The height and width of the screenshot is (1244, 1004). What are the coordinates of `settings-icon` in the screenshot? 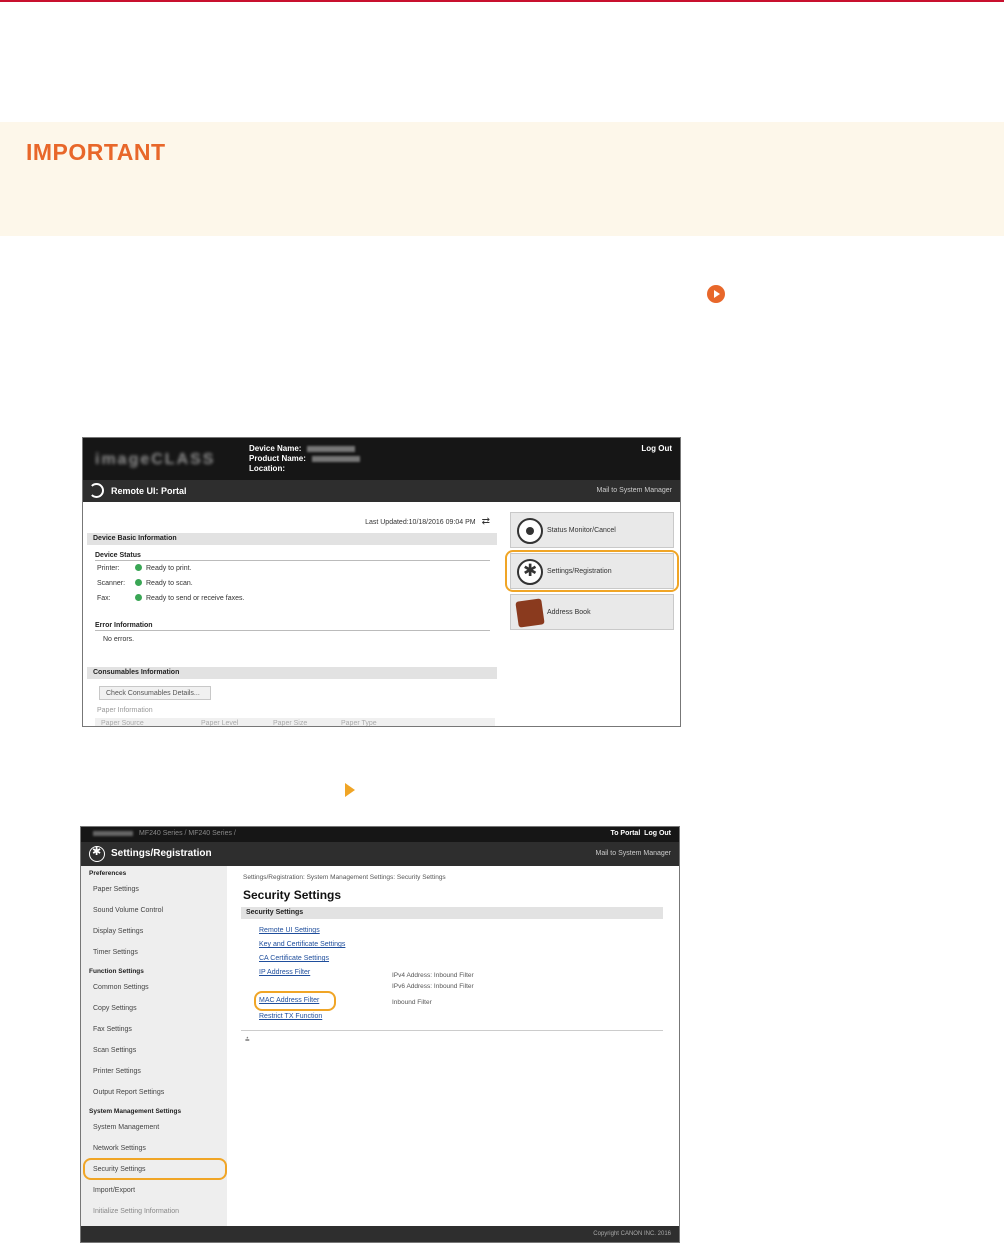 It's located at (97, 853).